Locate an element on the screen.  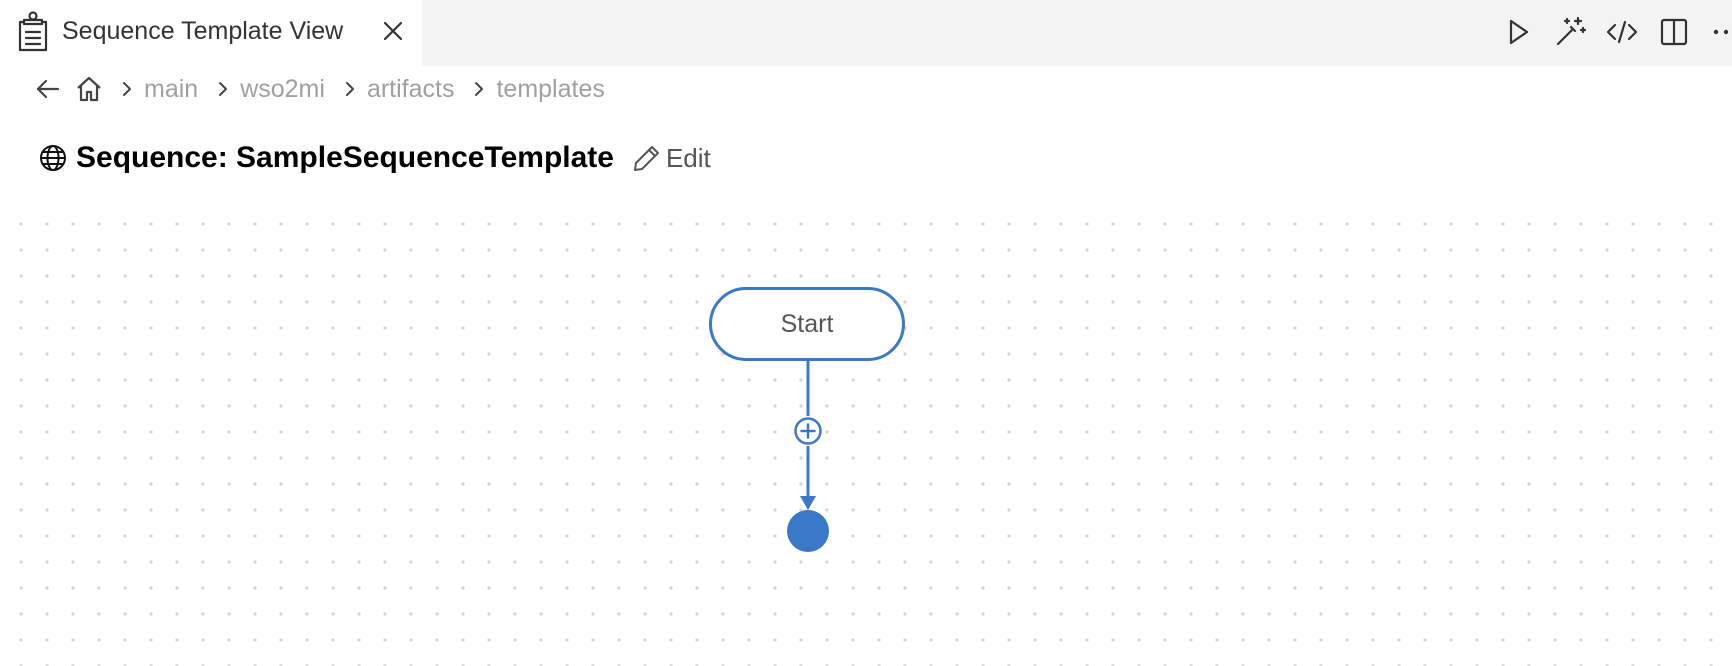
breadcrumb-item-artifacts: artifacts is located at coordinates (411, 89).